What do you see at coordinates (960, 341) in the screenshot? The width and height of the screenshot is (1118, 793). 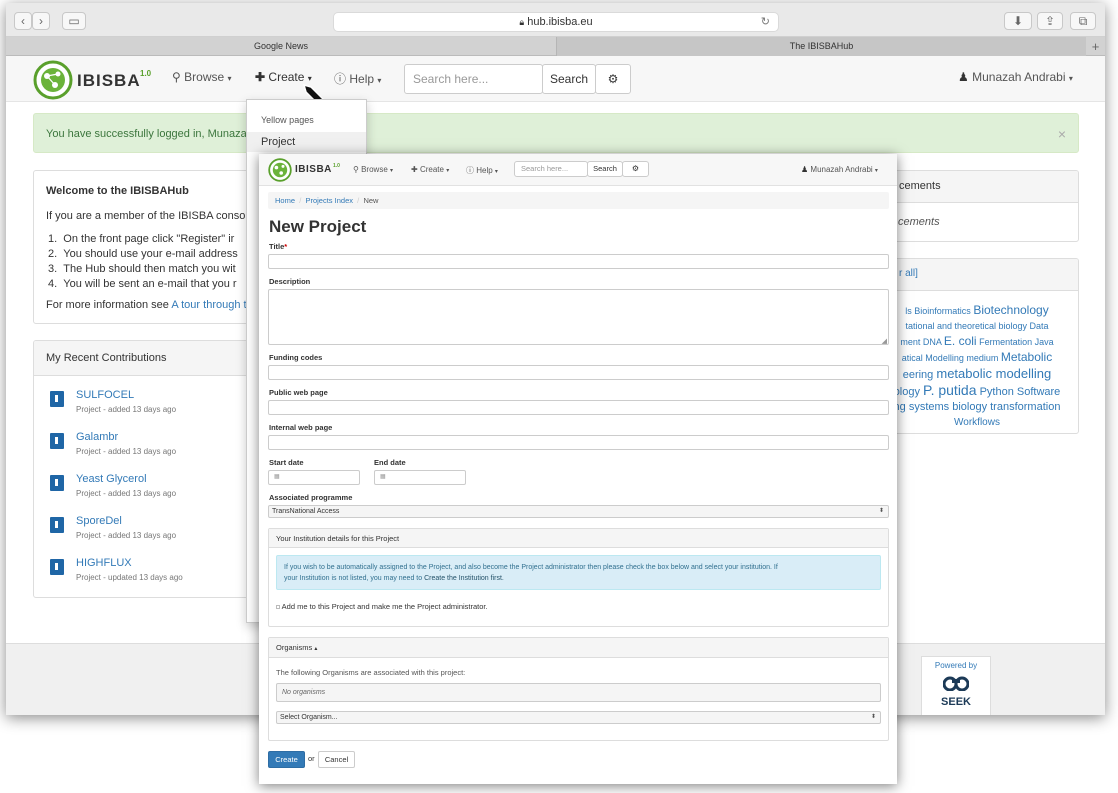 I see `tag: E. coli` at bounding box center [960, 341].